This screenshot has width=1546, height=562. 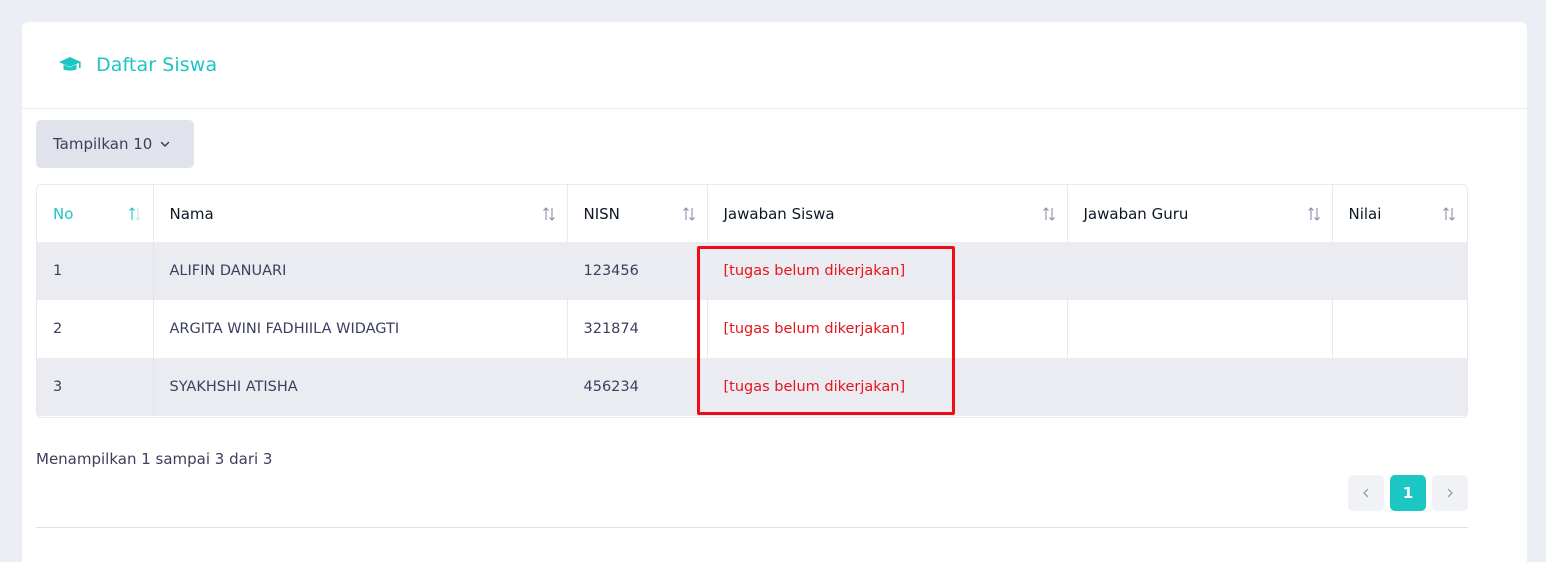 I want to click on next-page-button, so click(x=1450, y=493).